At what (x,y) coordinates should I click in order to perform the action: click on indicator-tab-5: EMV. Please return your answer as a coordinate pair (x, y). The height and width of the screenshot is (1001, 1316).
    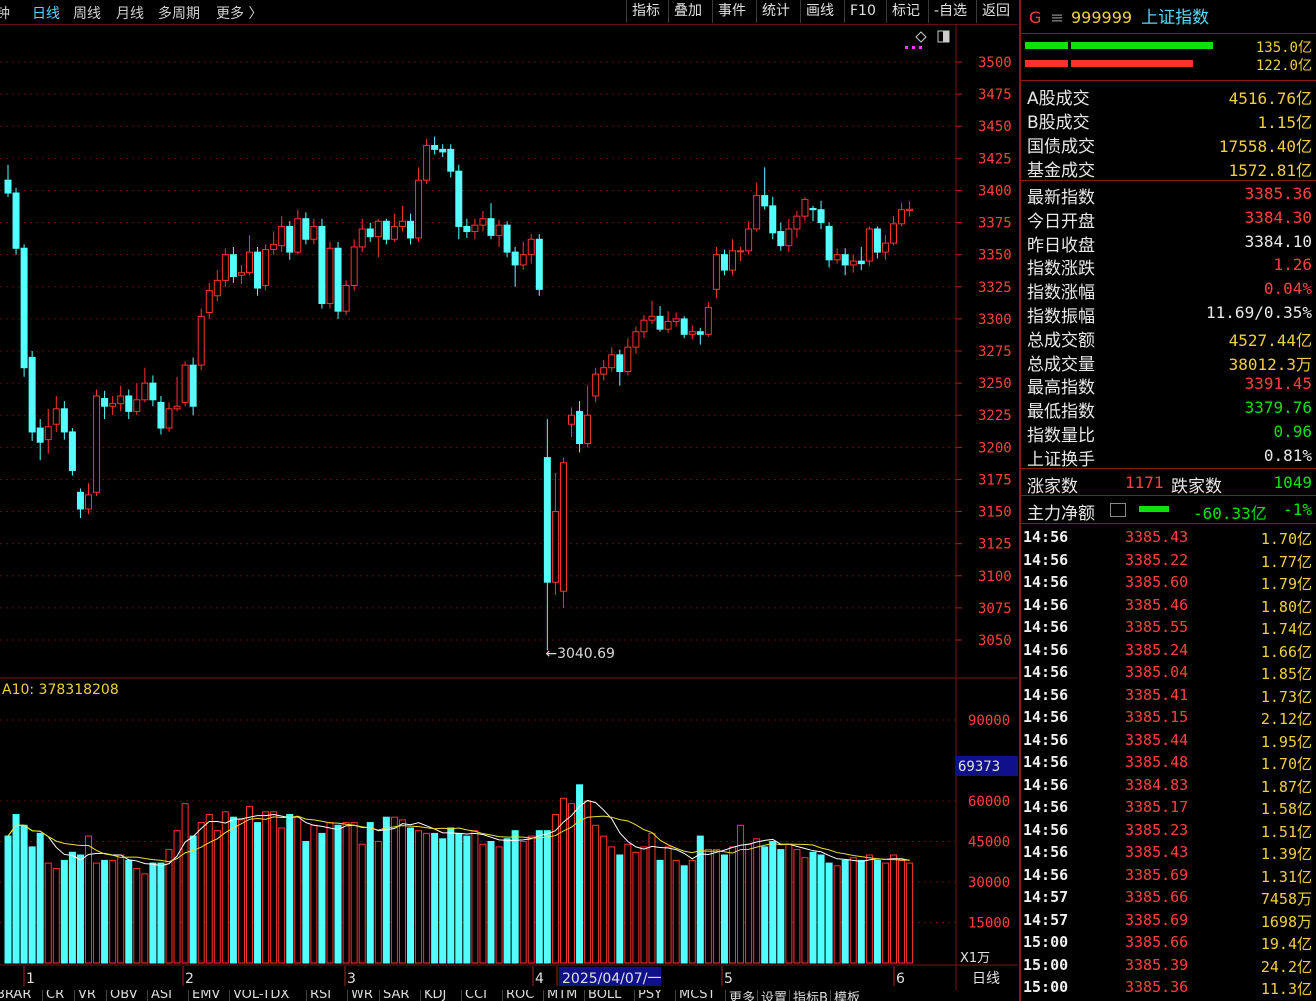
    Looking at the image, I should click on (205, 995).